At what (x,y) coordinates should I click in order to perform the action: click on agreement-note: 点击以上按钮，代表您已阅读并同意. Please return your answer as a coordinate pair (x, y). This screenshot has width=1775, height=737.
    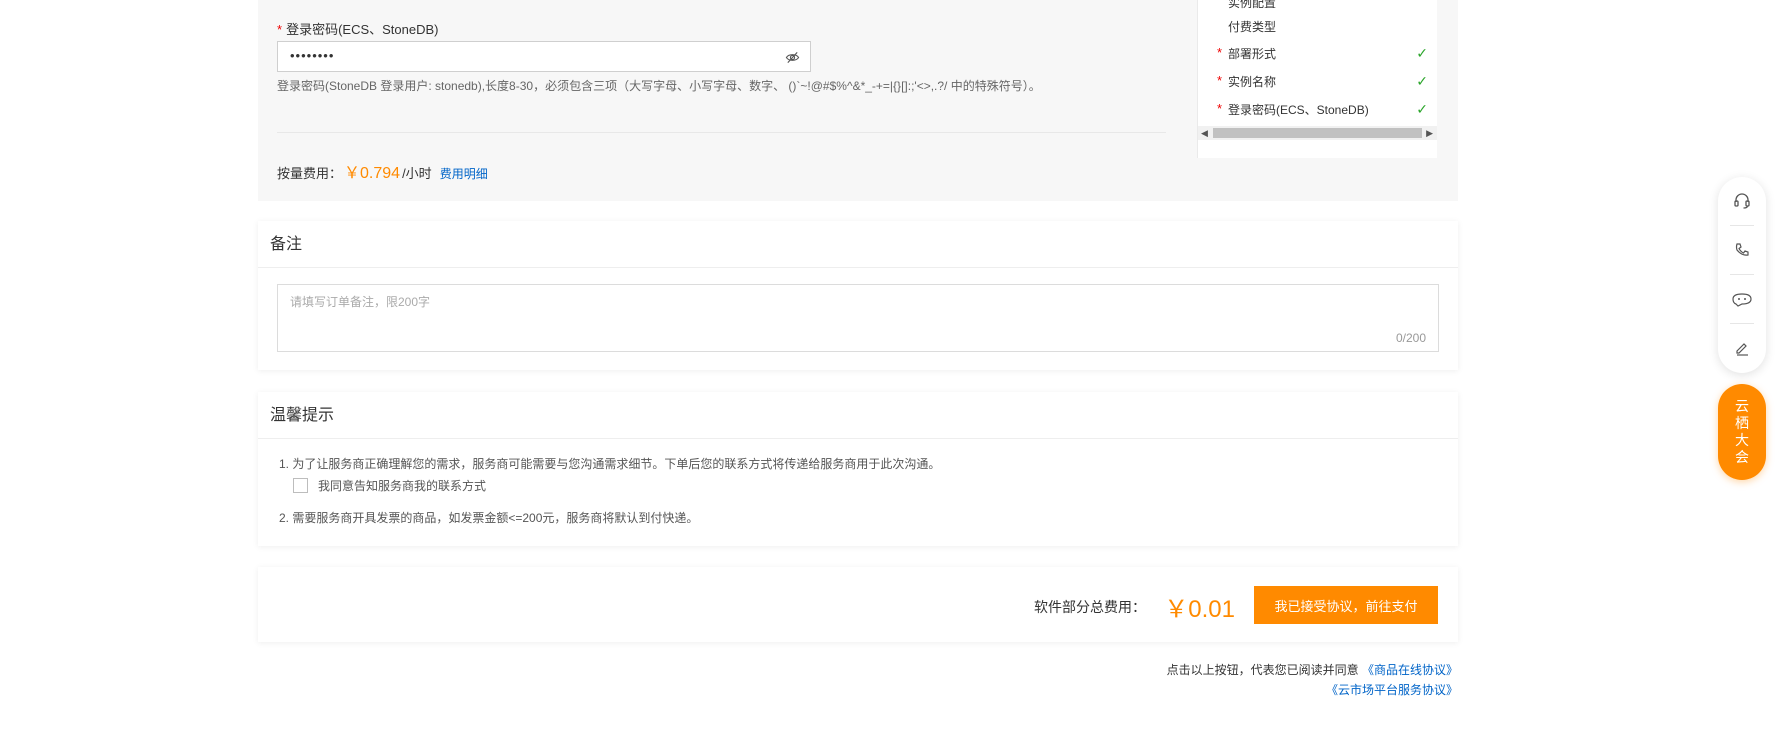
    Looking at the image, I should click on (1262, 670).